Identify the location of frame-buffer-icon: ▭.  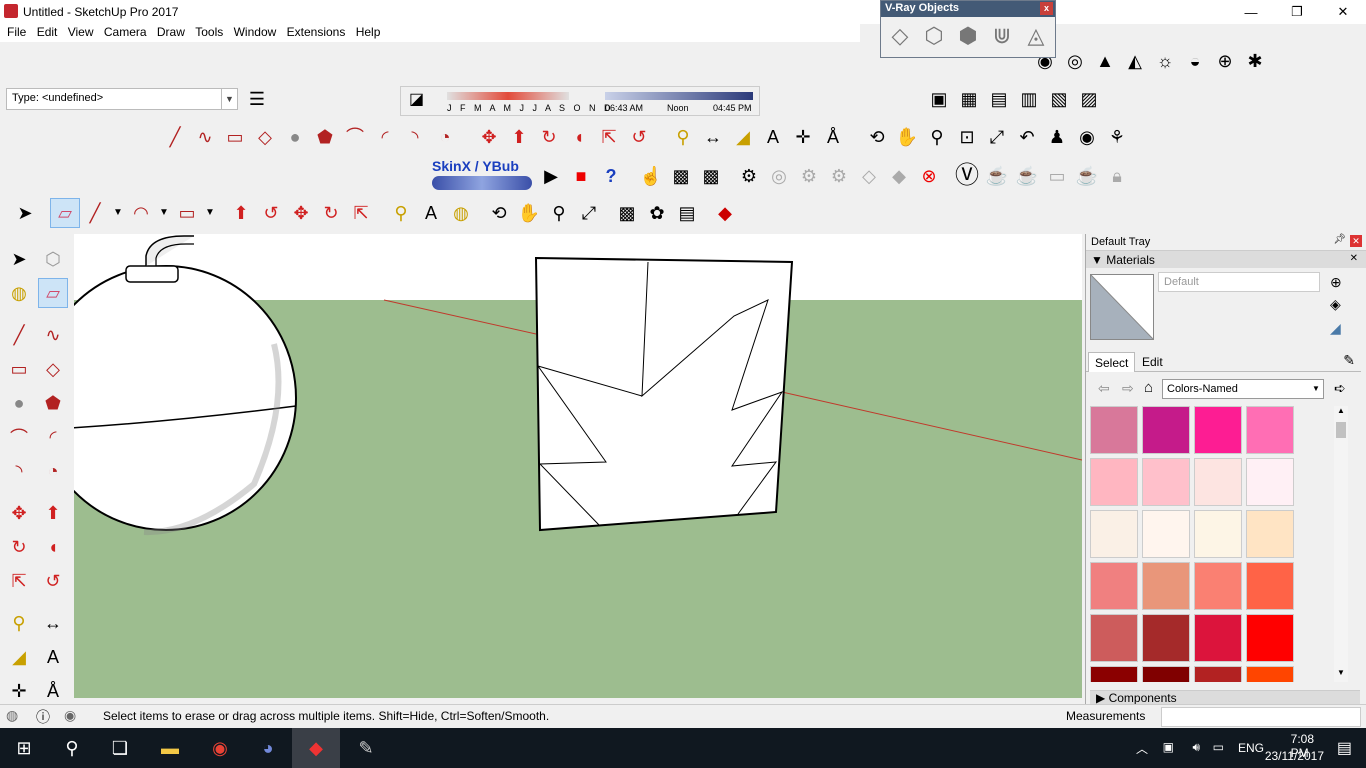
(1057, 176).